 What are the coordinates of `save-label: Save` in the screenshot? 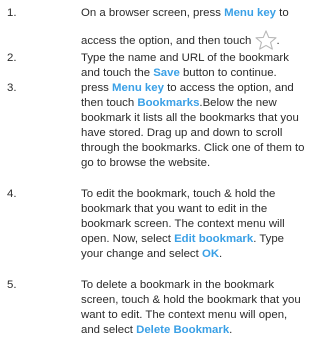 It's located at (166, 73).